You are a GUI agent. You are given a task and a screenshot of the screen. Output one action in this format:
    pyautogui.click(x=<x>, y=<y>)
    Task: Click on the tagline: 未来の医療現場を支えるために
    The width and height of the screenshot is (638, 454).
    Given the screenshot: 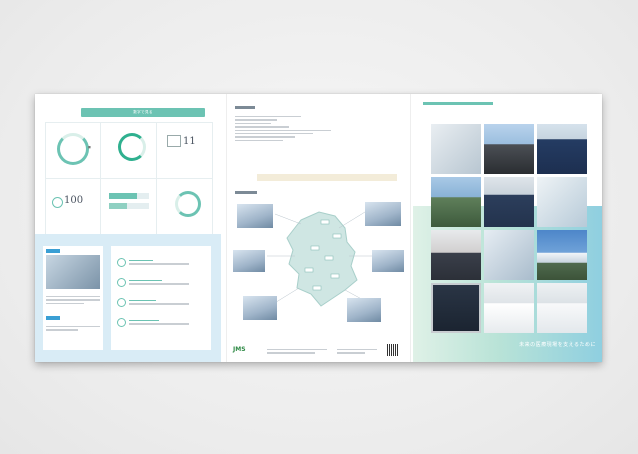 What is the action you would take?
    pyautogui.click(x=557, y=345)
    